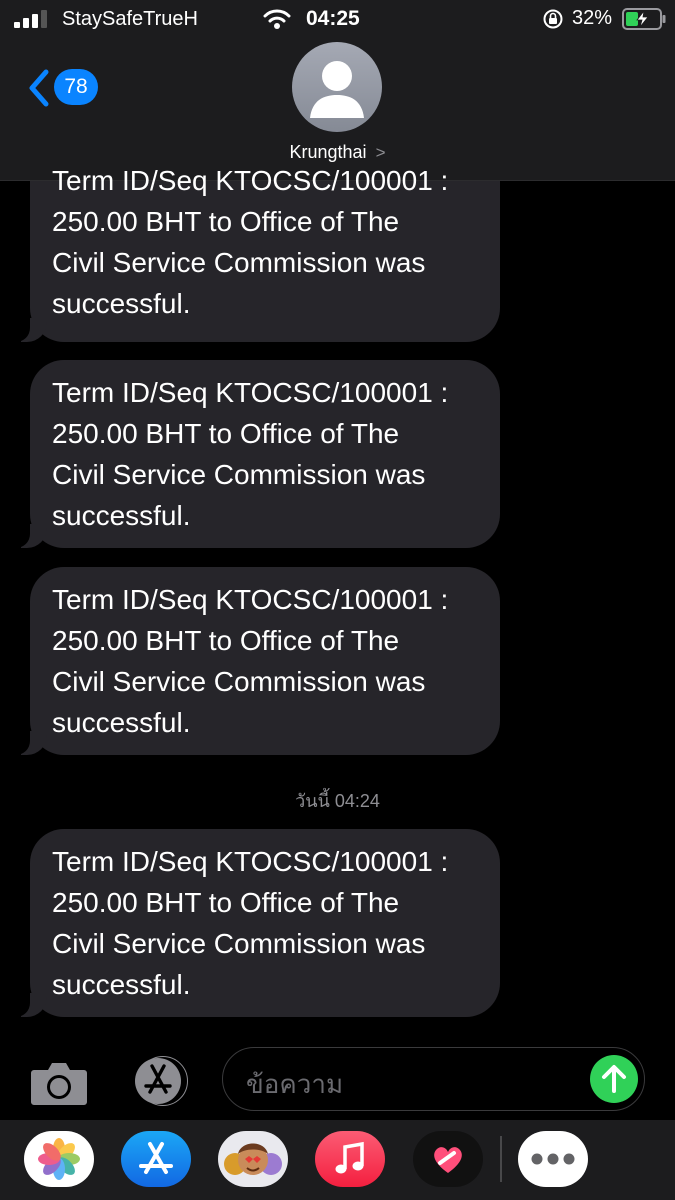 Image resolution: width=675 pixels, height=1200 pixels. Describe the element at coordinates (30, 19) in the screenshot. I see `signal-icon` at that location.